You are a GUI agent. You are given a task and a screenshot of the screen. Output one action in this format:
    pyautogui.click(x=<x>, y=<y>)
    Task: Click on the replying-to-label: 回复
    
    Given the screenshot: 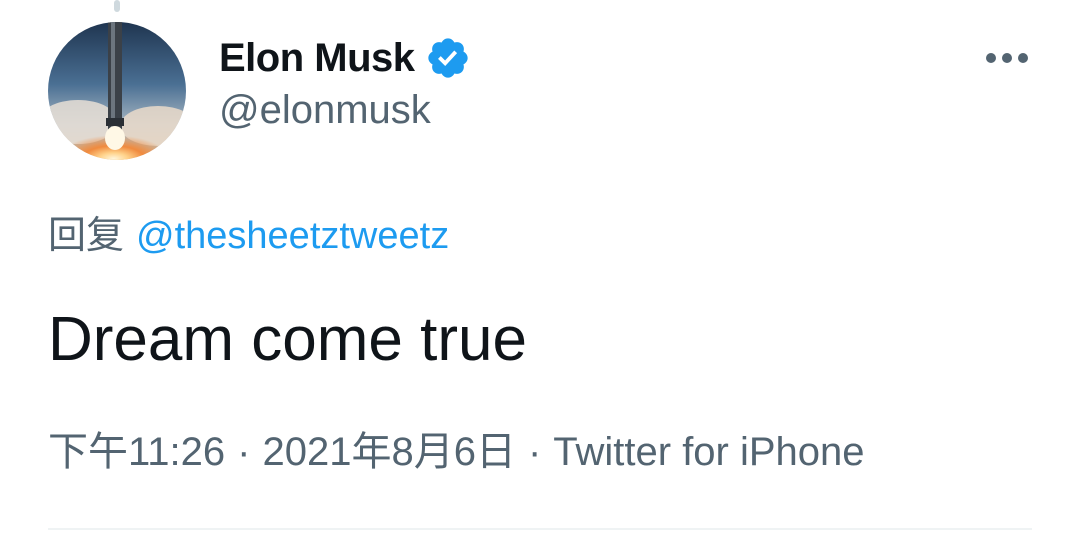 What is the action you would take?
    pyautogui.click(x=86, y=236)
    